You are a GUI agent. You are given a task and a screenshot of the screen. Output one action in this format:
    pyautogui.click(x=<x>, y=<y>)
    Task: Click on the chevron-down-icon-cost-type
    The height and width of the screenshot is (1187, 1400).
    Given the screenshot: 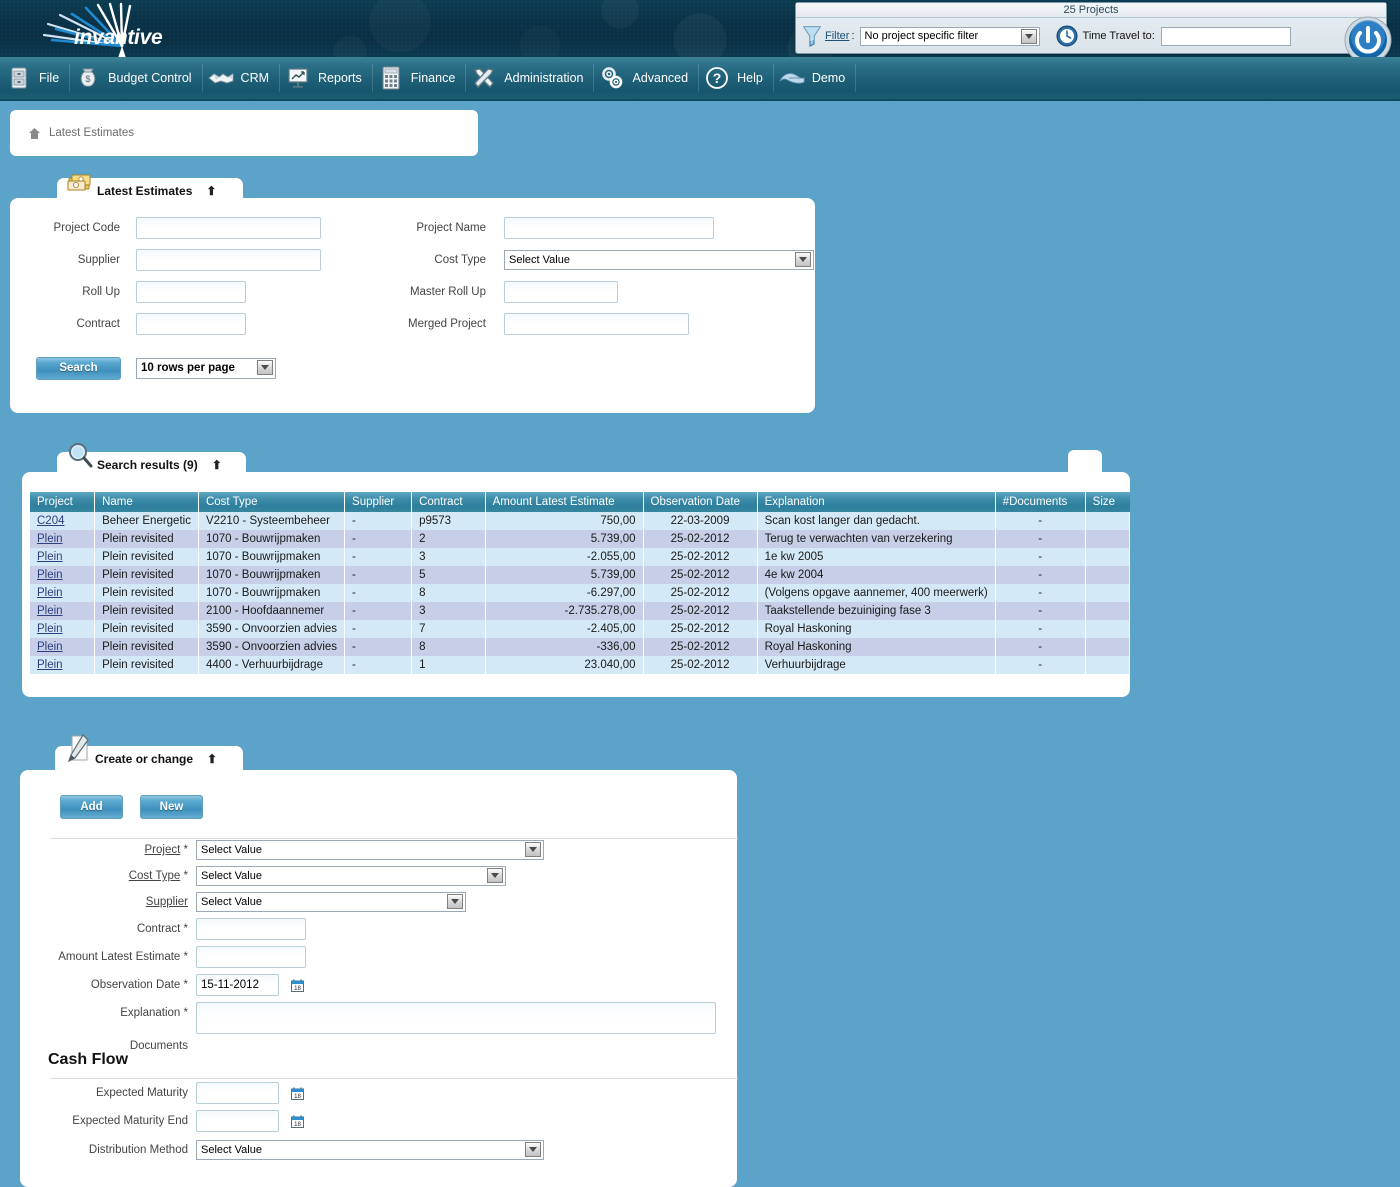 What is the action you would take?
    pyautogui.click(x=803, y=259)
    